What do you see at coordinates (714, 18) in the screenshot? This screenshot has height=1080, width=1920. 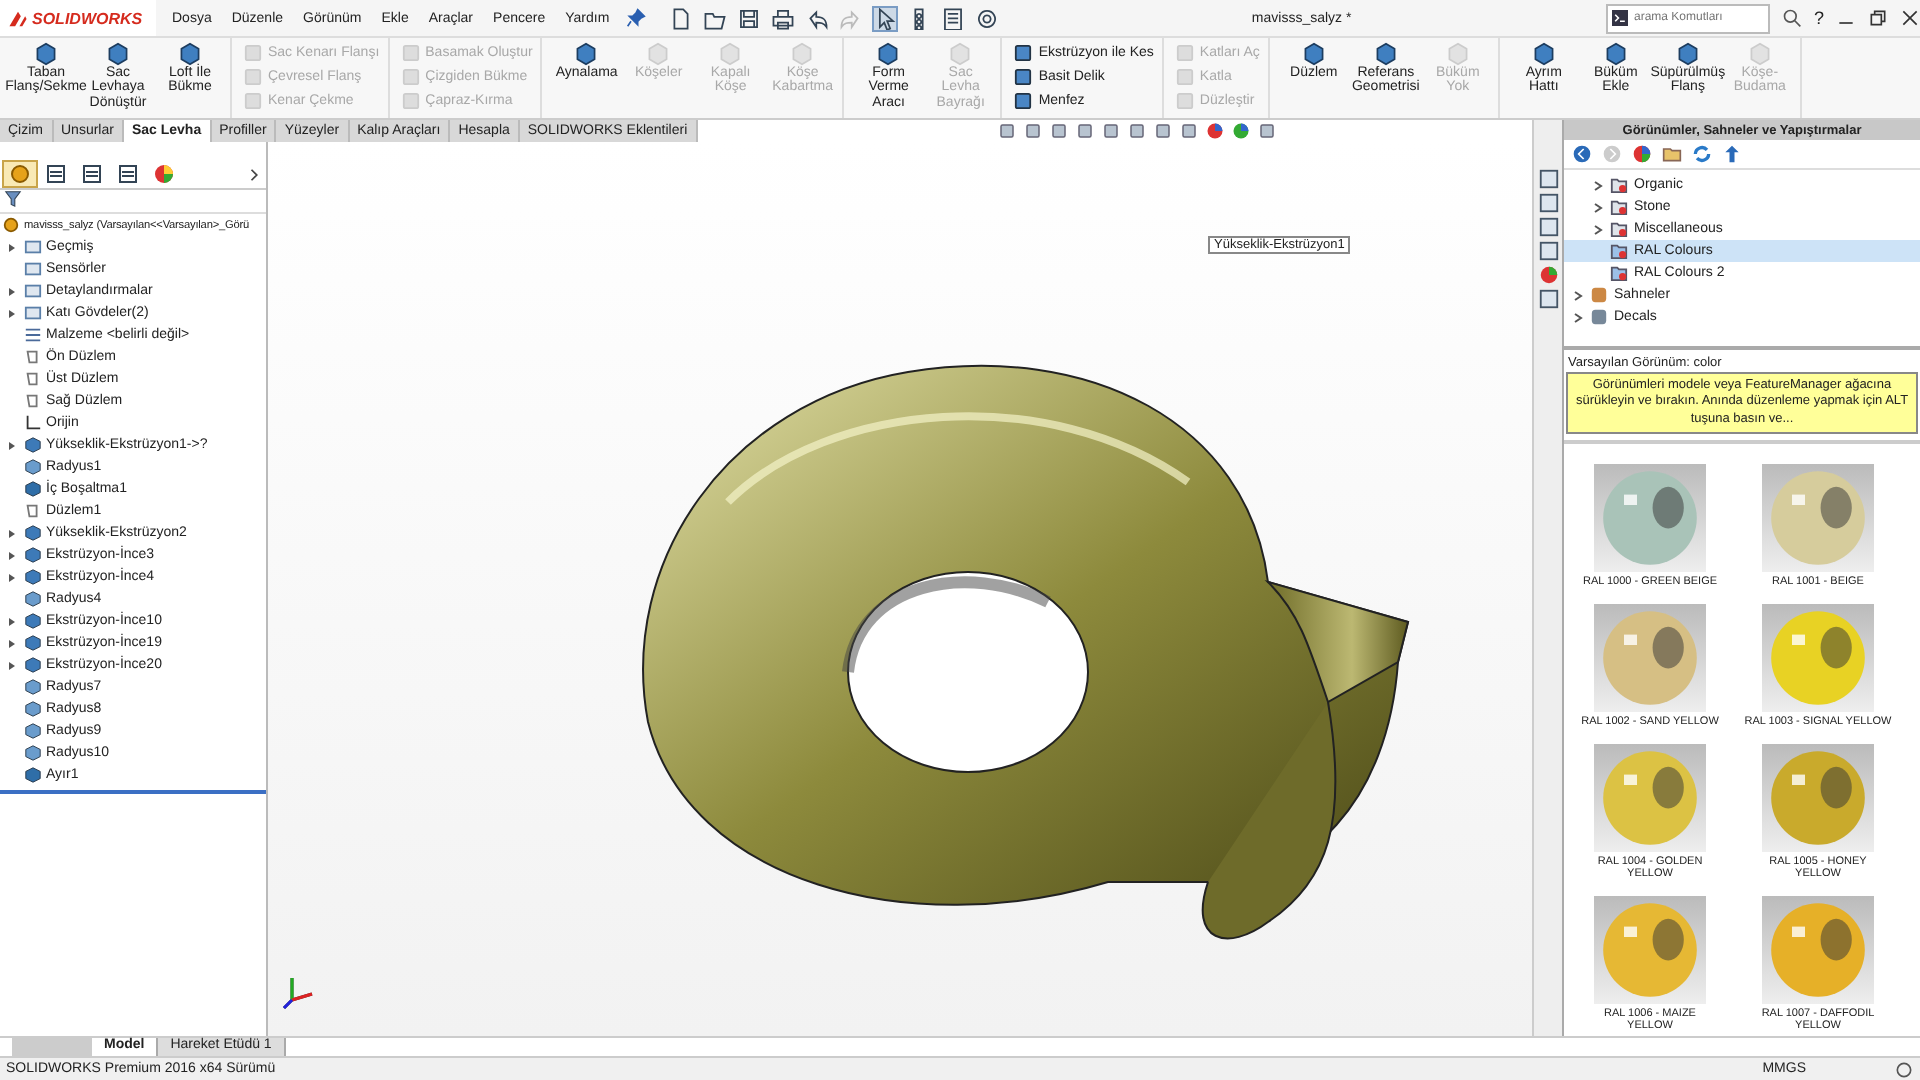 I see `open-icon` at bounding box center [714, 18].